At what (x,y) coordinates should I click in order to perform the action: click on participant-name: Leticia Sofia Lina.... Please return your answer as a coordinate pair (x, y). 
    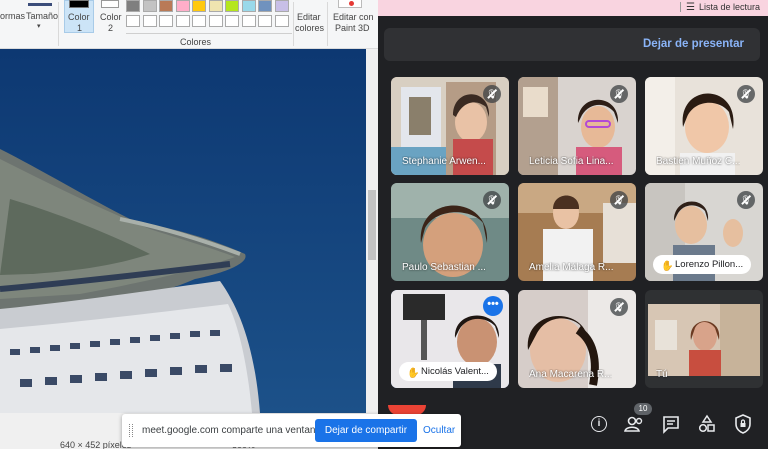
    Looking at the image, I should click on (571, 161).